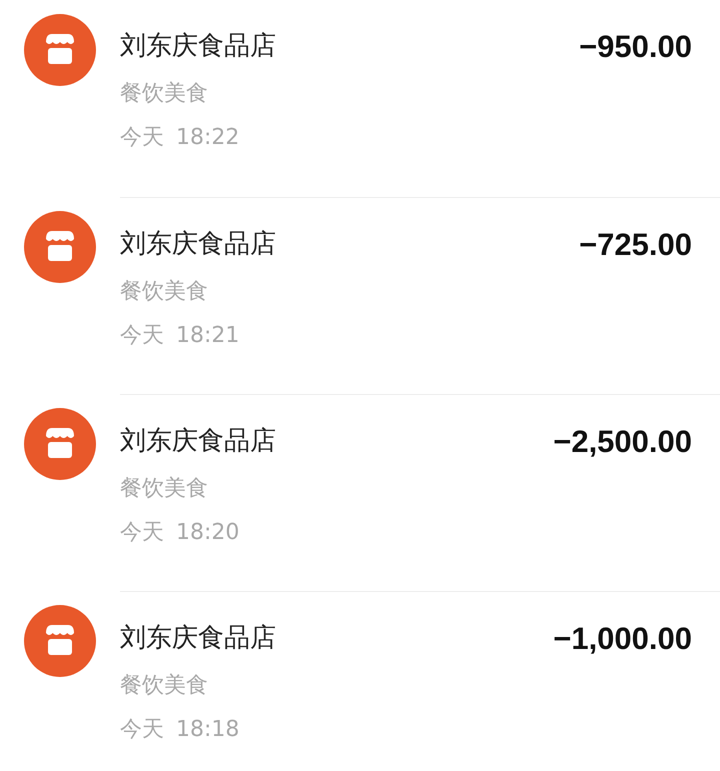 This screenshot has width=720, height=771. Describe the element at coordinates (622, 442) in the screenshot. I see `amount-value: −2,500.00` at that location.